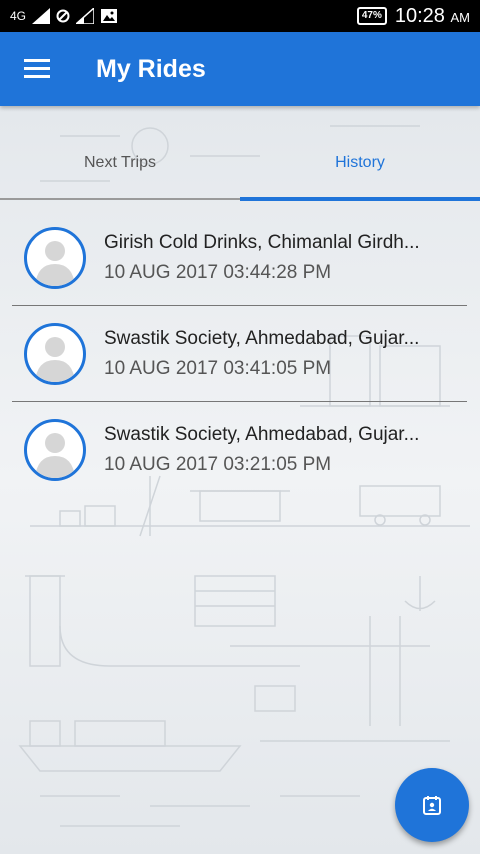 The image size is (480, 854). I want to click on tab-bar: Next Trips History, so click(240, 154).